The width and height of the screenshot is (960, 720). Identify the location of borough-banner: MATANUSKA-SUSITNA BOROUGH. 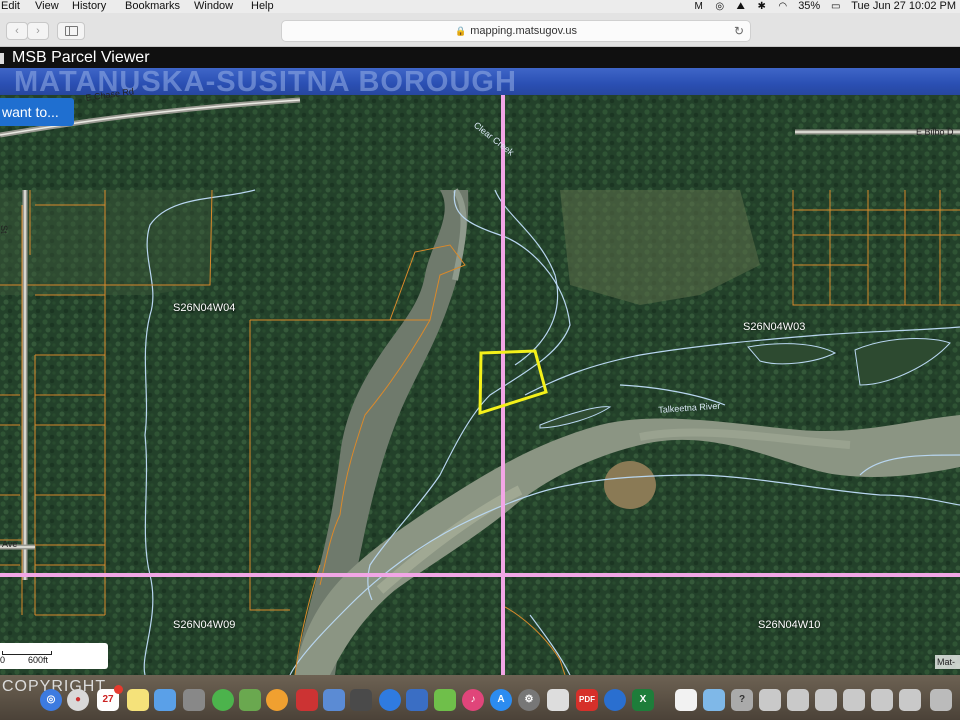
(480, 81).